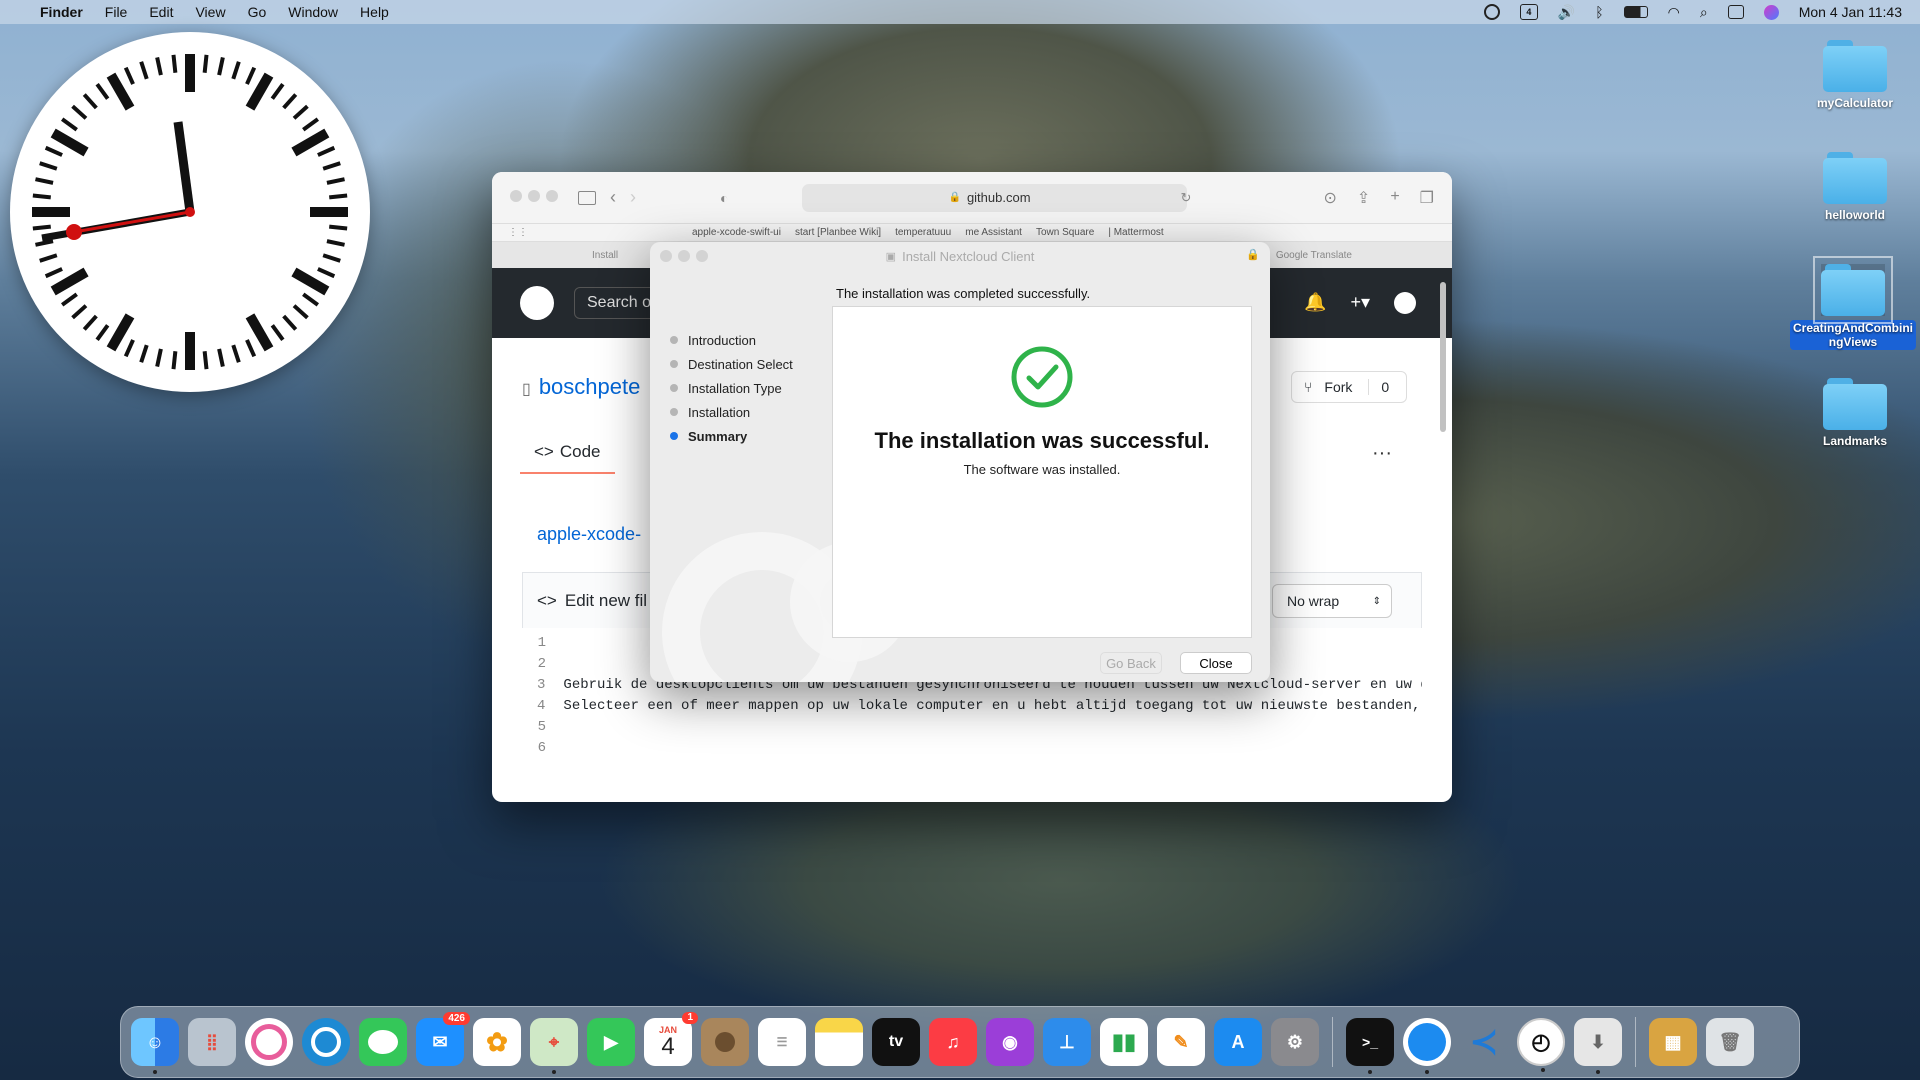  Describe the element at coordinates (1394, 198) in the screenshot. I see `new-tab-icon: +` at that location.